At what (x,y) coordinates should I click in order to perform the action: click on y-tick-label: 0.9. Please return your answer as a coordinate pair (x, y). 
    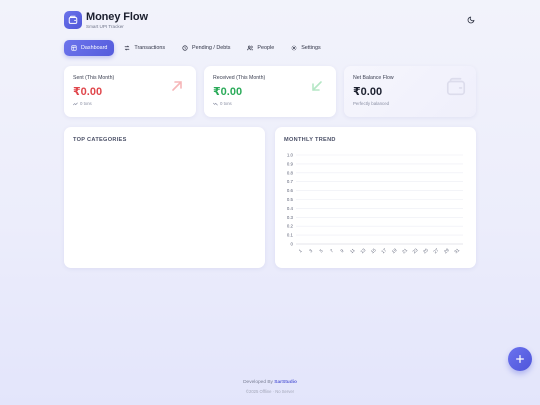
    Looking at the image, I should click on (290, 163).